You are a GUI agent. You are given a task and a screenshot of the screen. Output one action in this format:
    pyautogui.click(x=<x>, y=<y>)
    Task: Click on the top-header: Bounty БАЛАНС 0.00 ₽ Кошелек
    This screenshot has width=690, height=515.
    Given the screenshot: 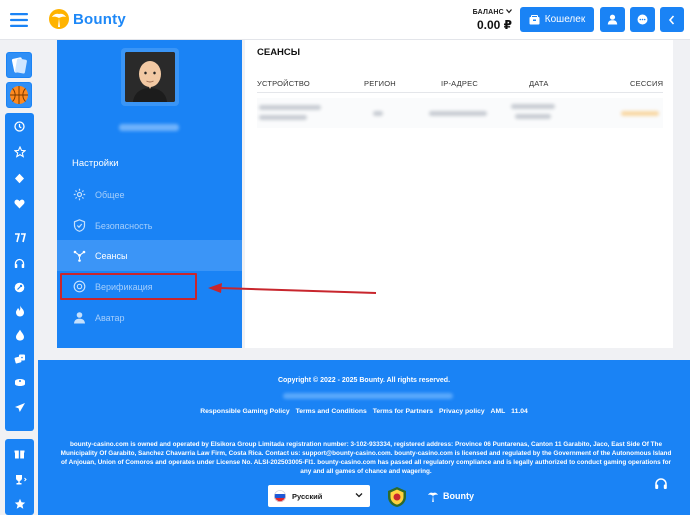 What is the action you would take?
    pyautogui.click(x=345, y=20)
    